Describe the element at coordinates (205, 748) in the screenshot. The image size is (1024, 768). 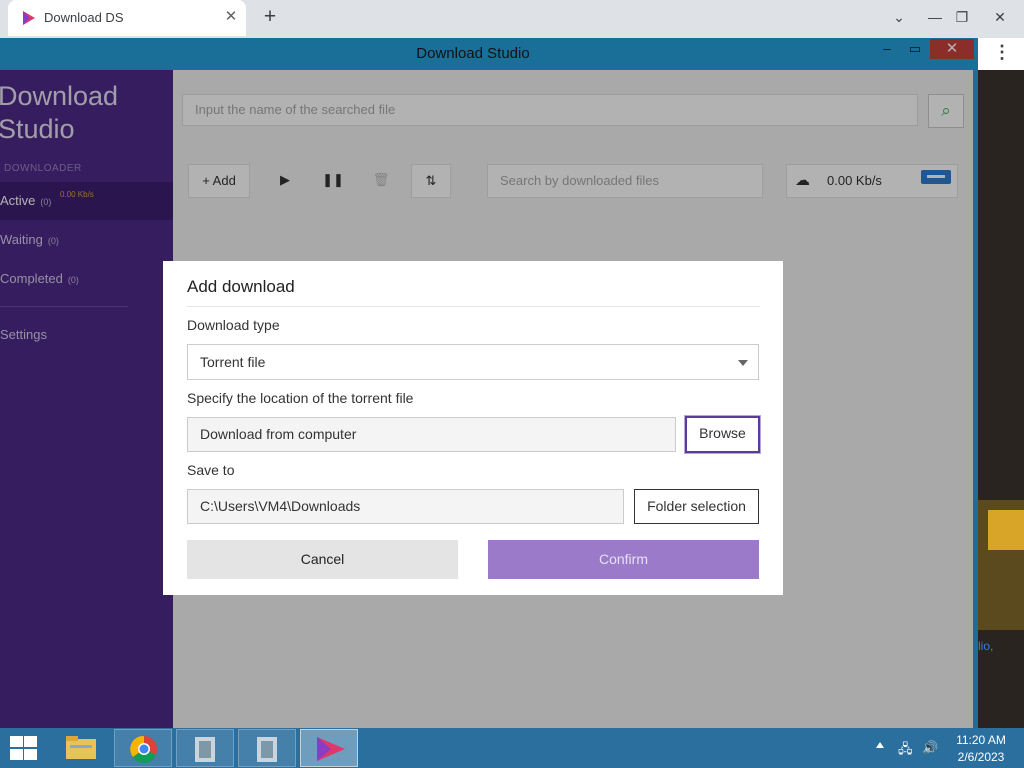
I see `installer-app-icon` at that location.